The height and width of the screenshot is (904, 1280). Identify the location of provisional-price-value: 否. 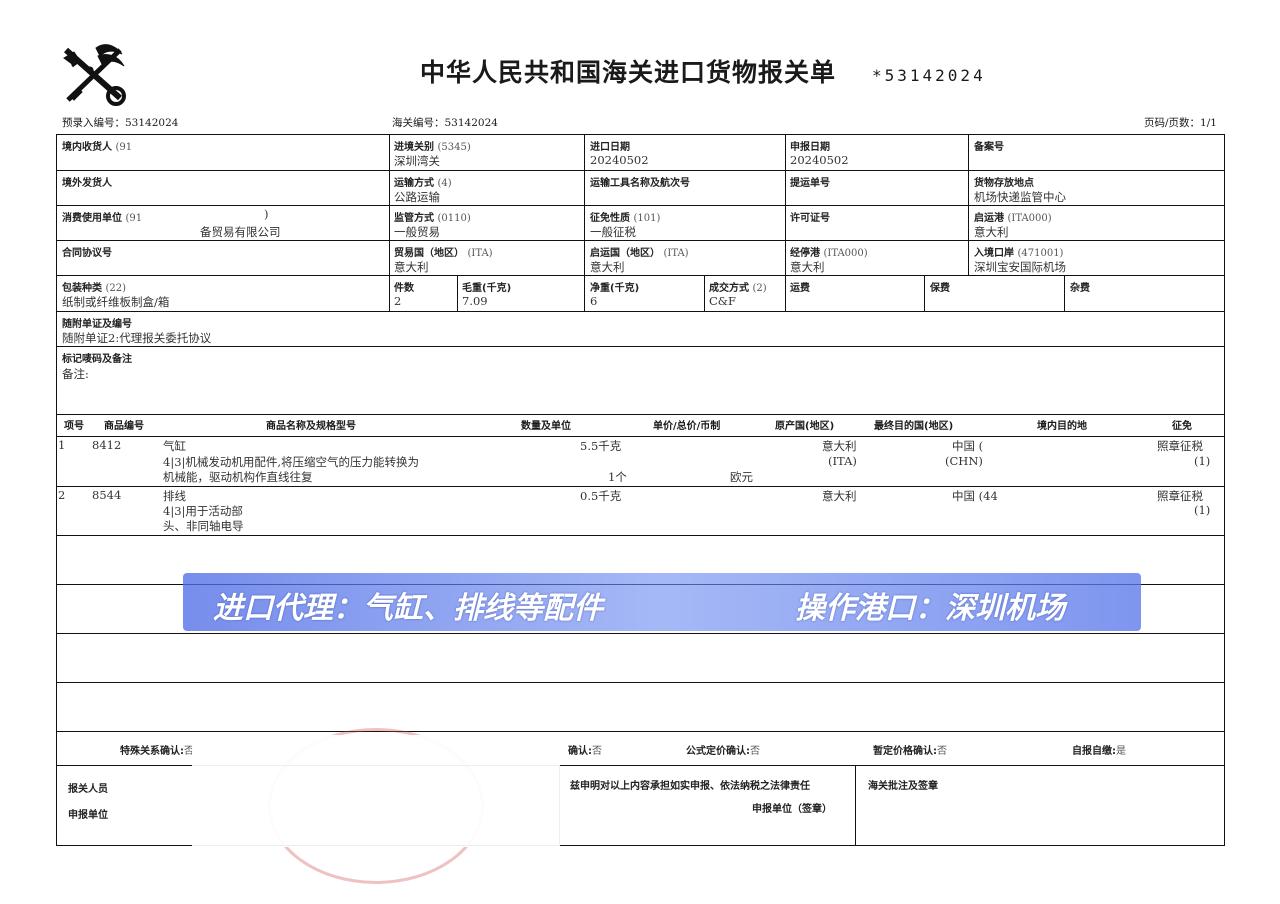
(942, 751).